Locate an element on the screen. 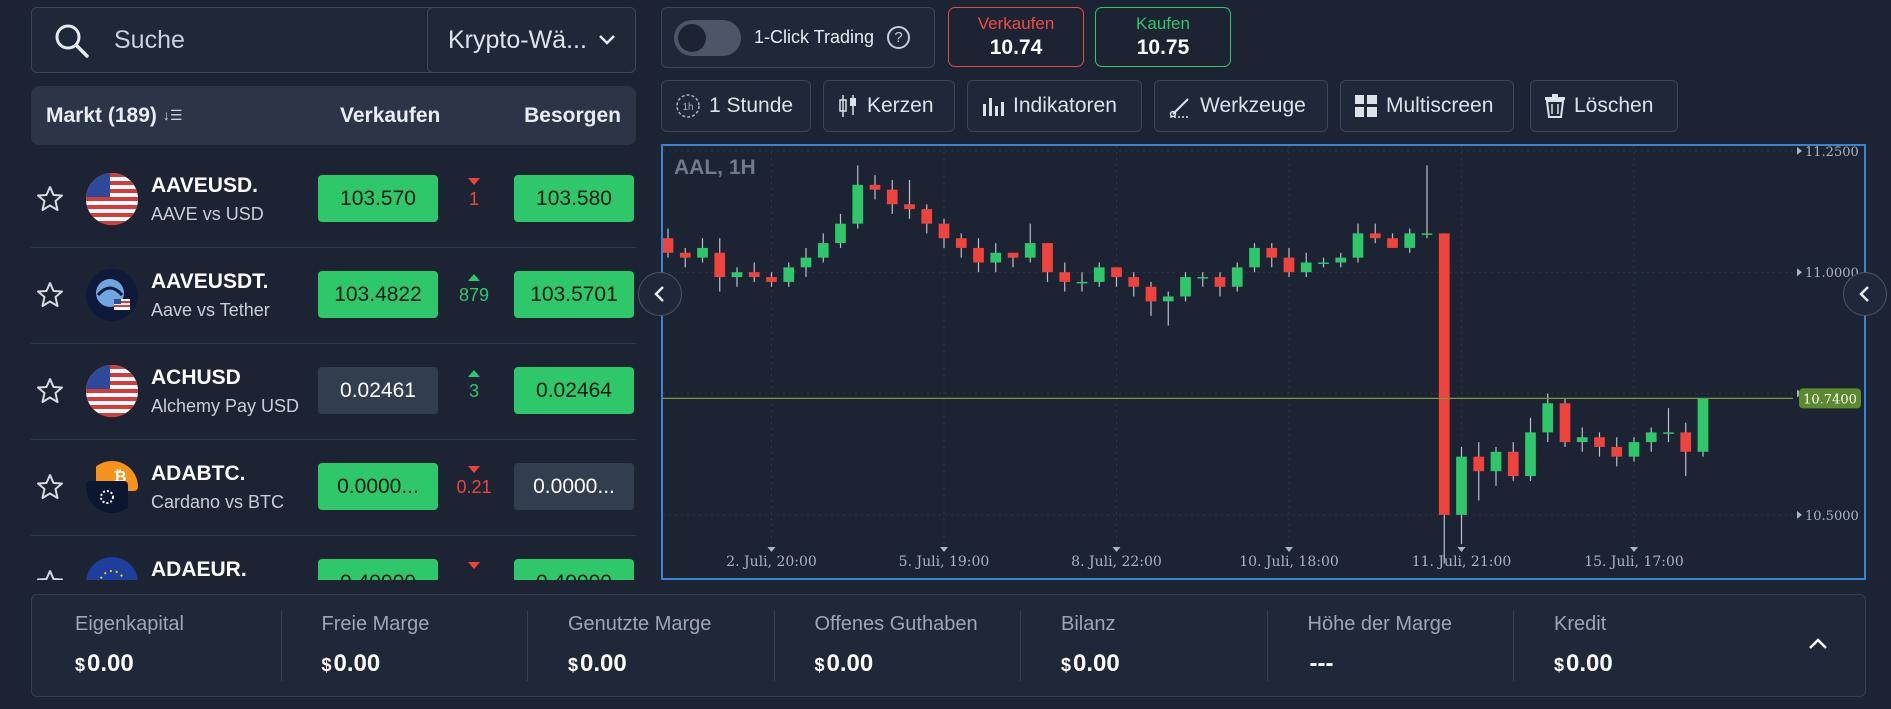  account-stat: Höhe der Marge --- is located at coordinates (1359, 648).